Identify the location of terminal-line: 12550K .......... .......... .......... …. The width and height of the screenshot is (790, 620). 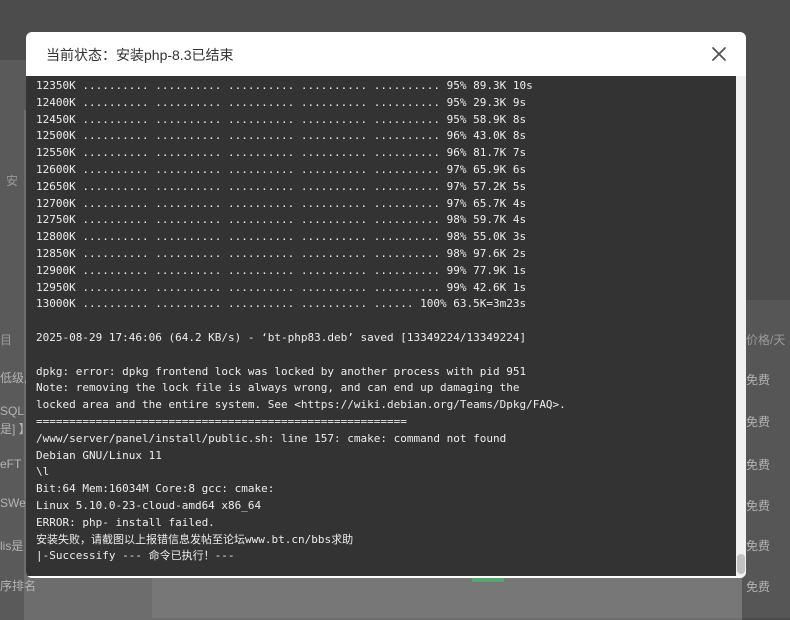
(281, 153).